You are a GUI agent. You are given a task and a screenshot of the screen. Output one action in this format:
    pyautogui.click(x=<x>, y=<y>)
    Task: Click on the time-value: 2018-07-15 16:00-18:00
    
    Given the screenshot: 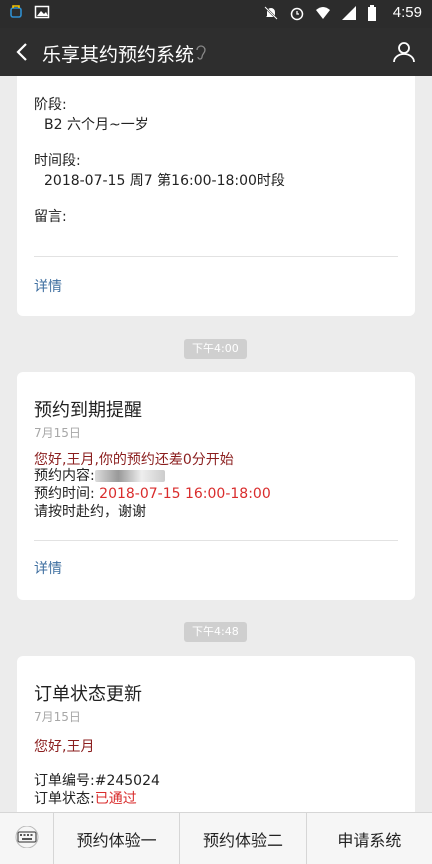 What is the action you would take?
    pyautogui.click(x=185, y=494)
    